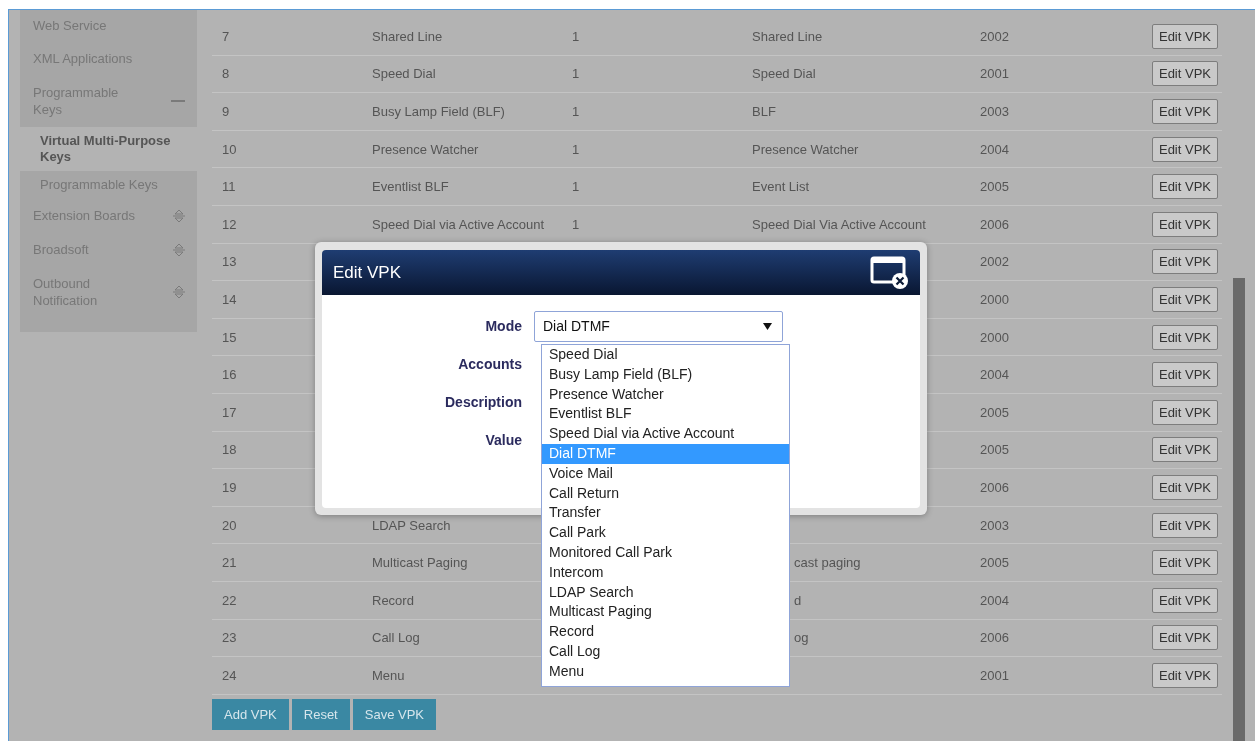  Describe the element at coordinates (827, 563) in the screenshot. I see `table-cell-text: cast paging` at that location.